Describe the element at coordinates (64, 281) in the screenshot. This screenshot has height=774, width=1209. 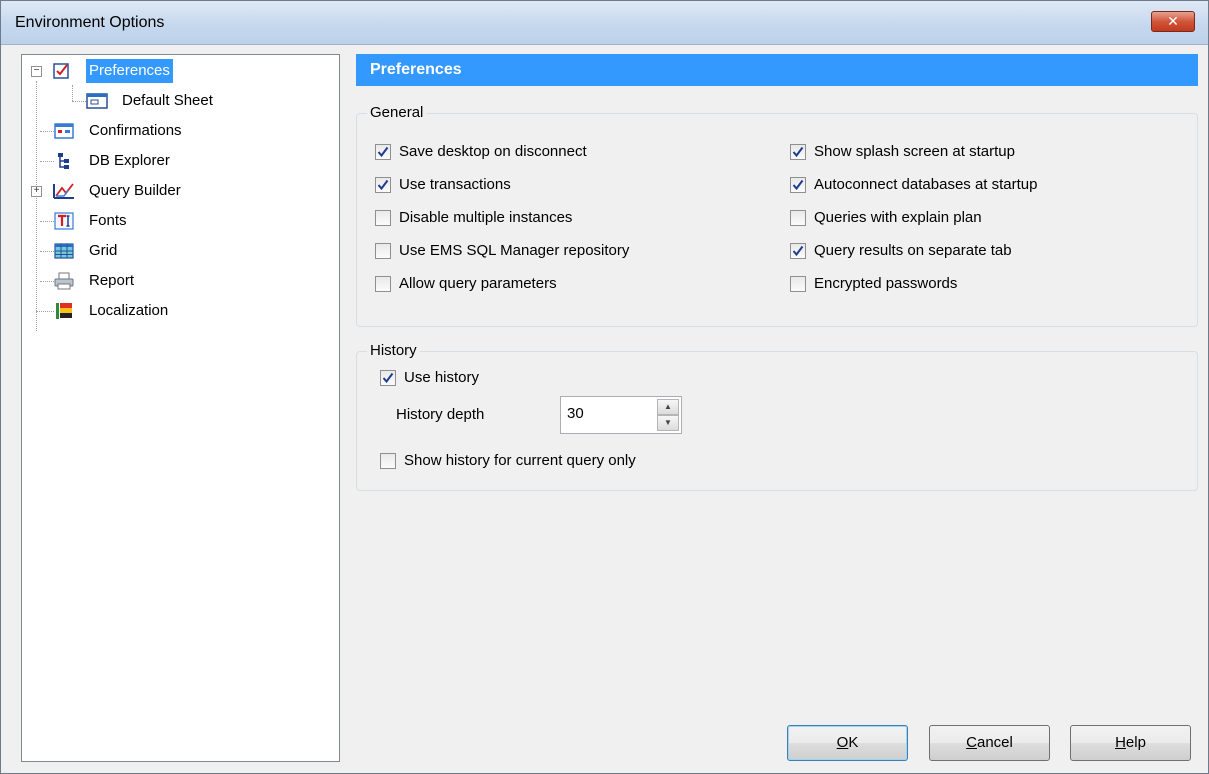
I see `printer-icon` at that location.